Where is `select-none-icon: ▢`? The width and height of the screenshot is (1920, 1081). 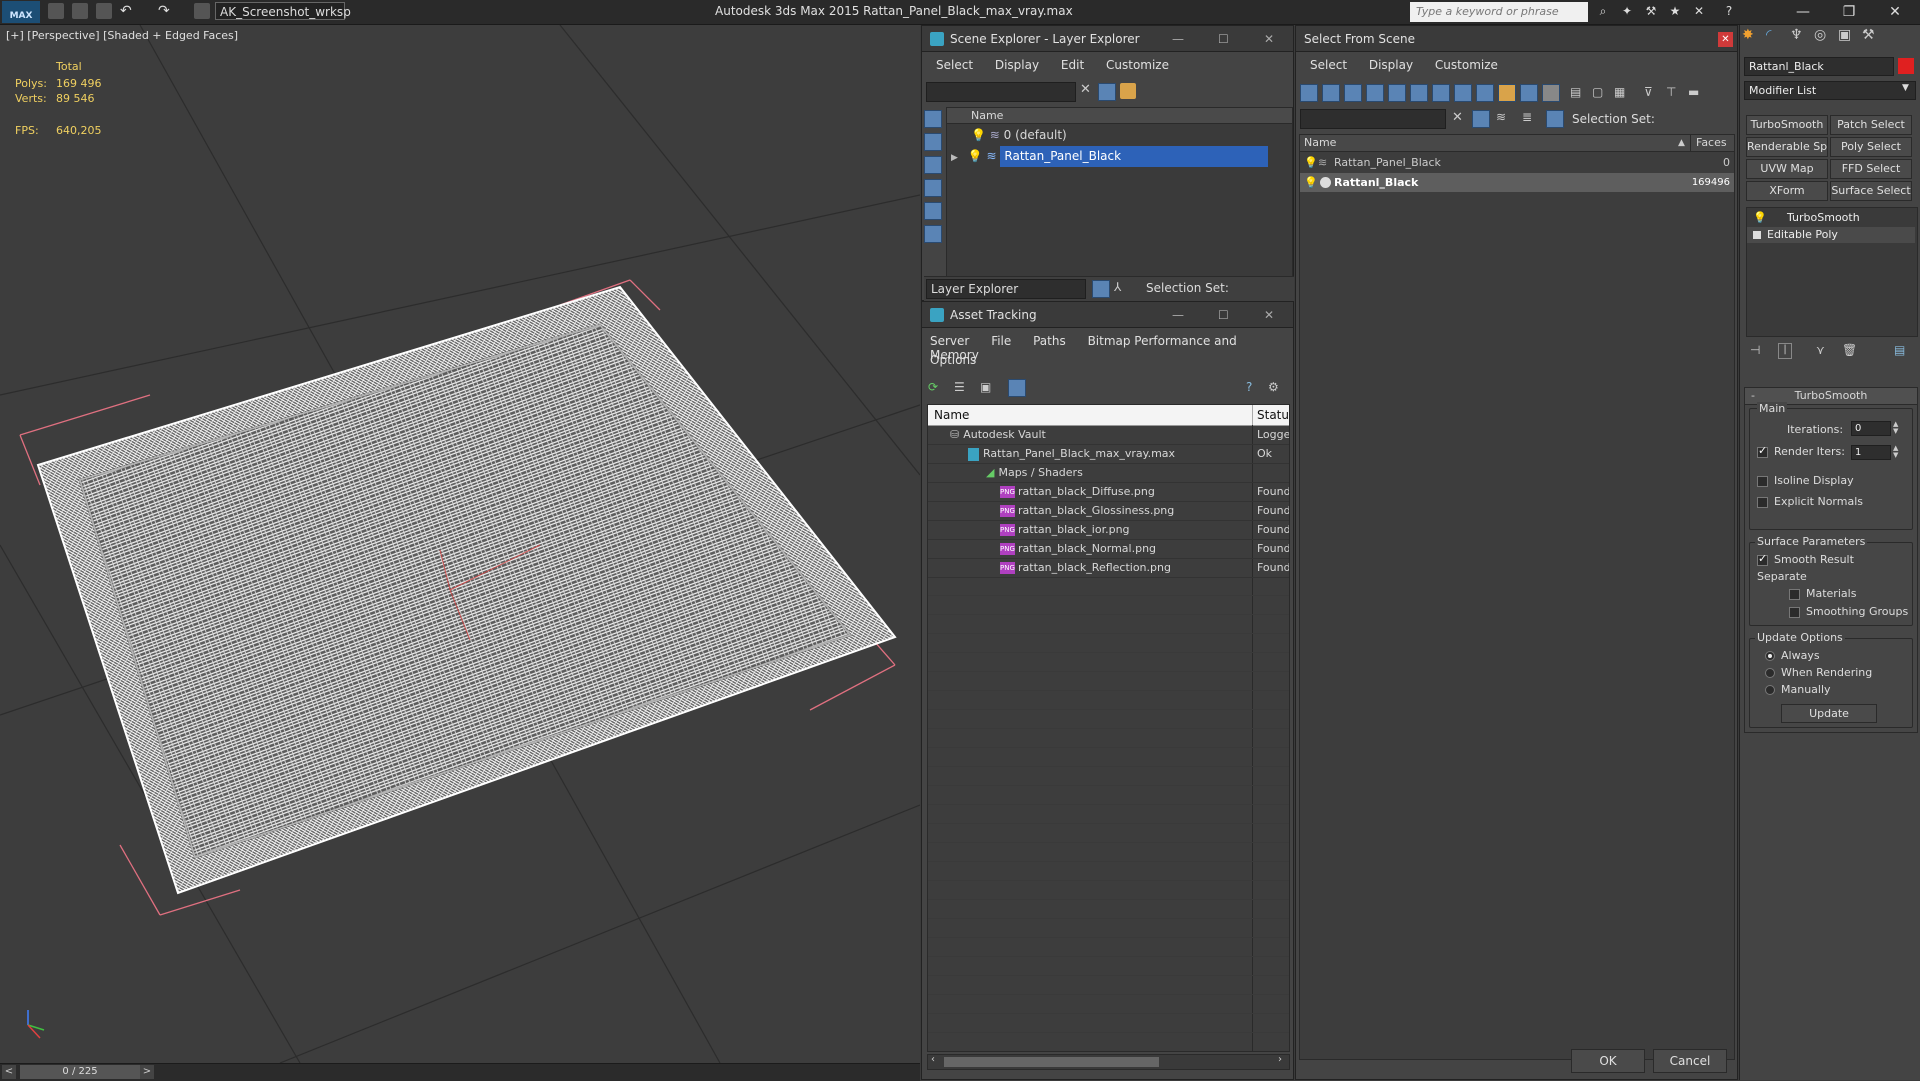 select-none-icon: ▢ is located at coordinates (1597, 92).